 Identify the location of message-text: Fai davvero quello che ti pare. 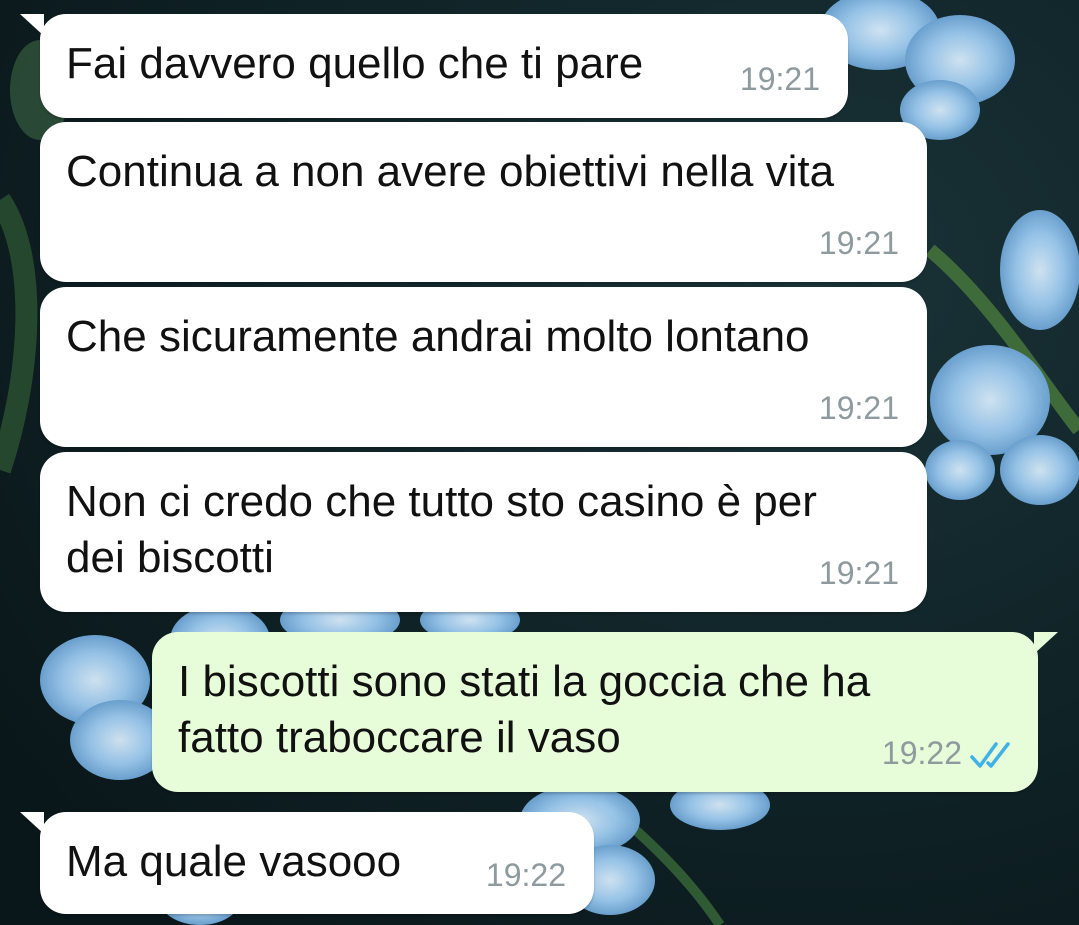
(355, 63).